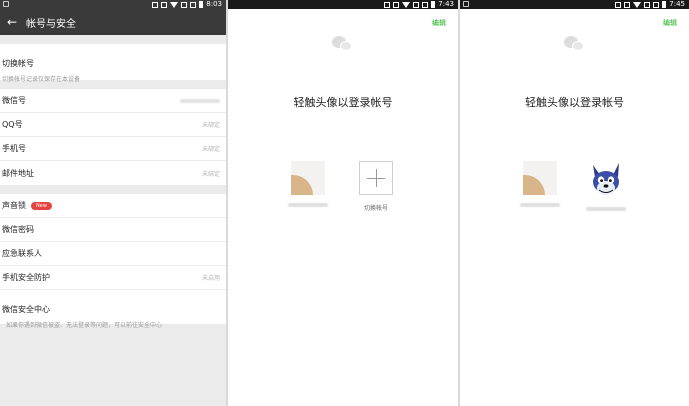 This screenshot has height=406, width=689. I want to click on voice-lock-label: 声音锁, so click(14, 205).